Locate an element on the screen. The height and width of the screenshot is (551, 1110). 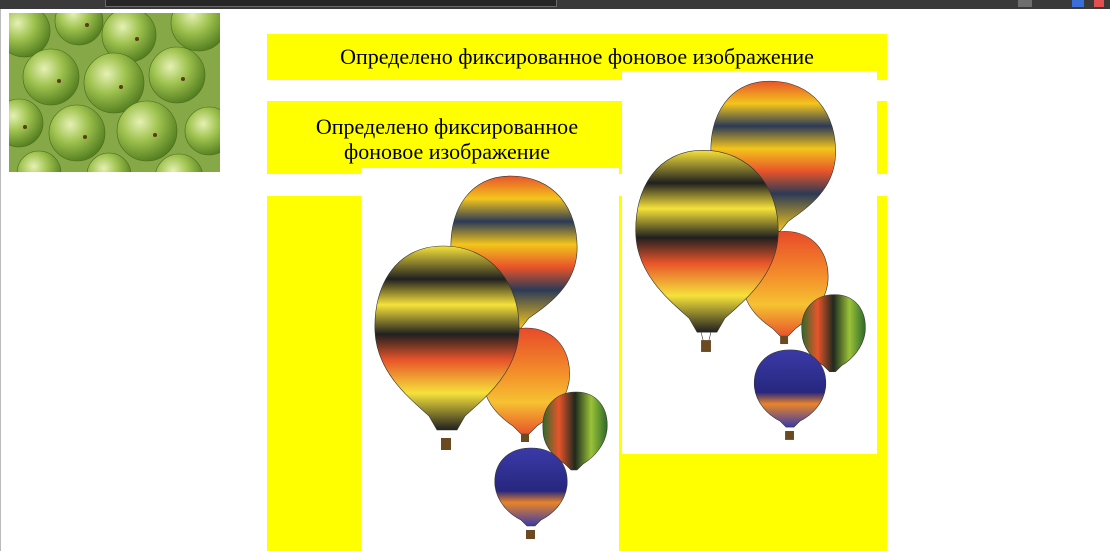
browser-top-strip is located at coordinates (555, 4).